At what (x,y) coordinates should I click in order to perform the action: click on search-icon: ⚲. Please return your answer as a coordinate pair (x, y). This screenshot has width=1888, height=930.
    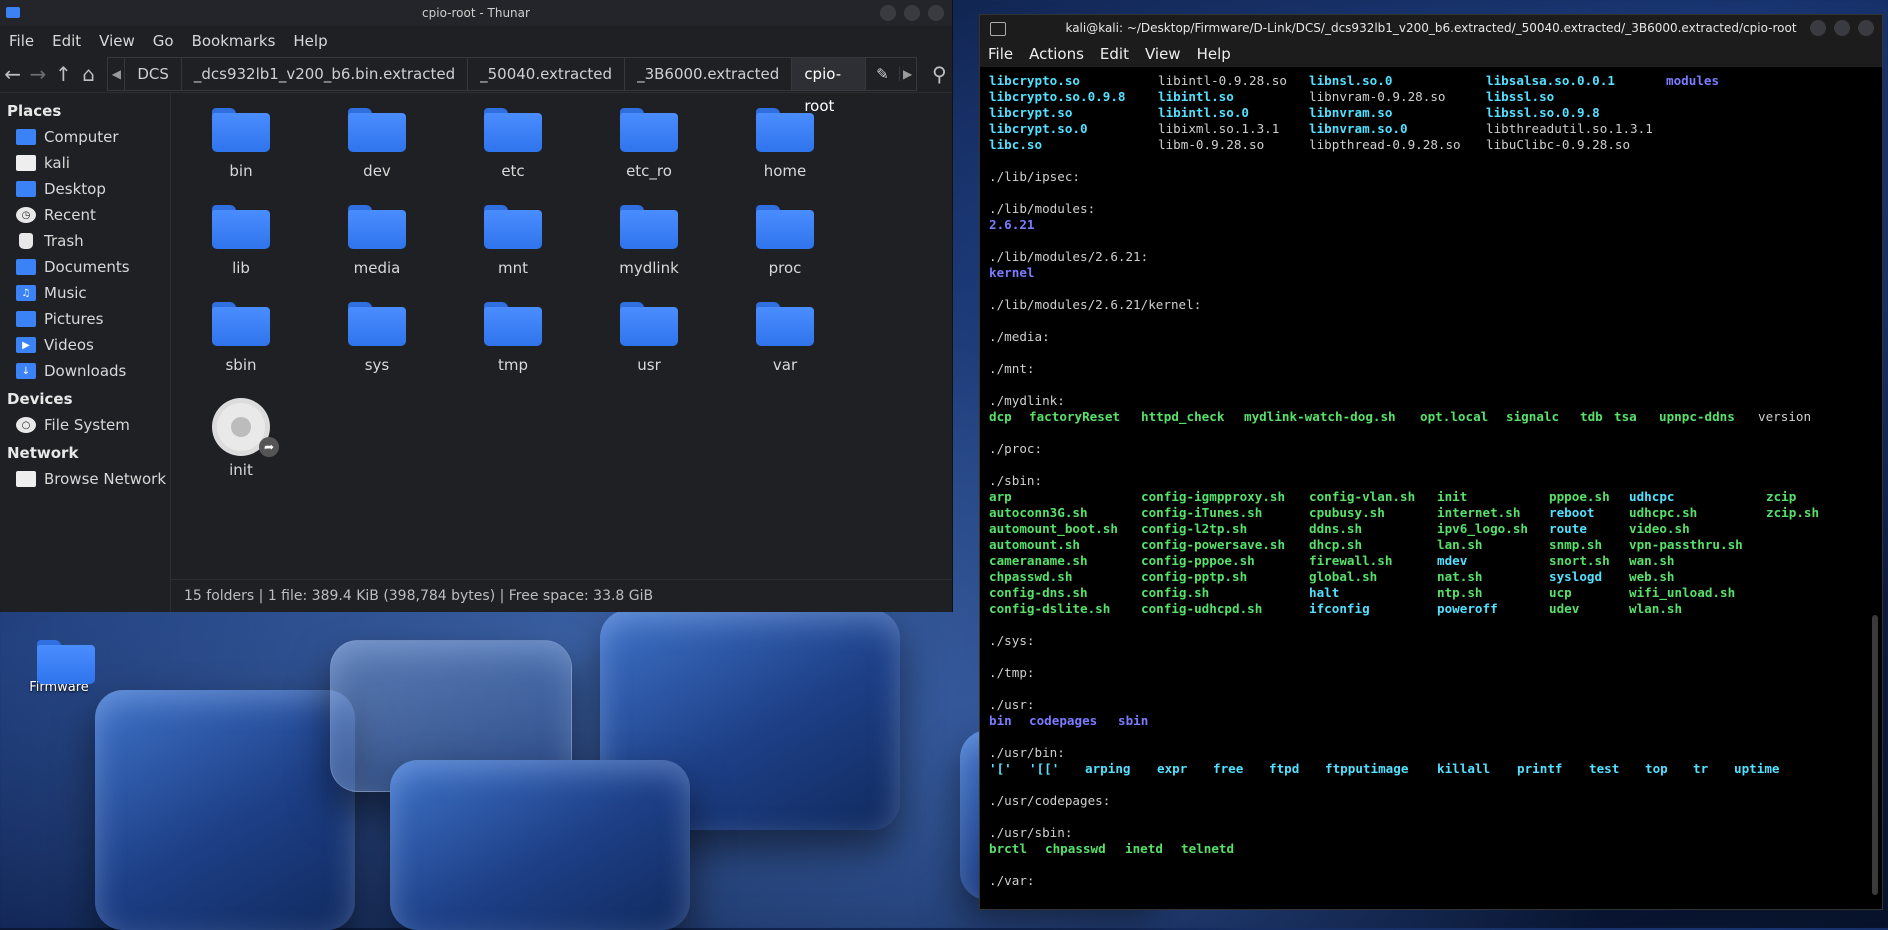
    Looking at the image, I should click on (939, 74).